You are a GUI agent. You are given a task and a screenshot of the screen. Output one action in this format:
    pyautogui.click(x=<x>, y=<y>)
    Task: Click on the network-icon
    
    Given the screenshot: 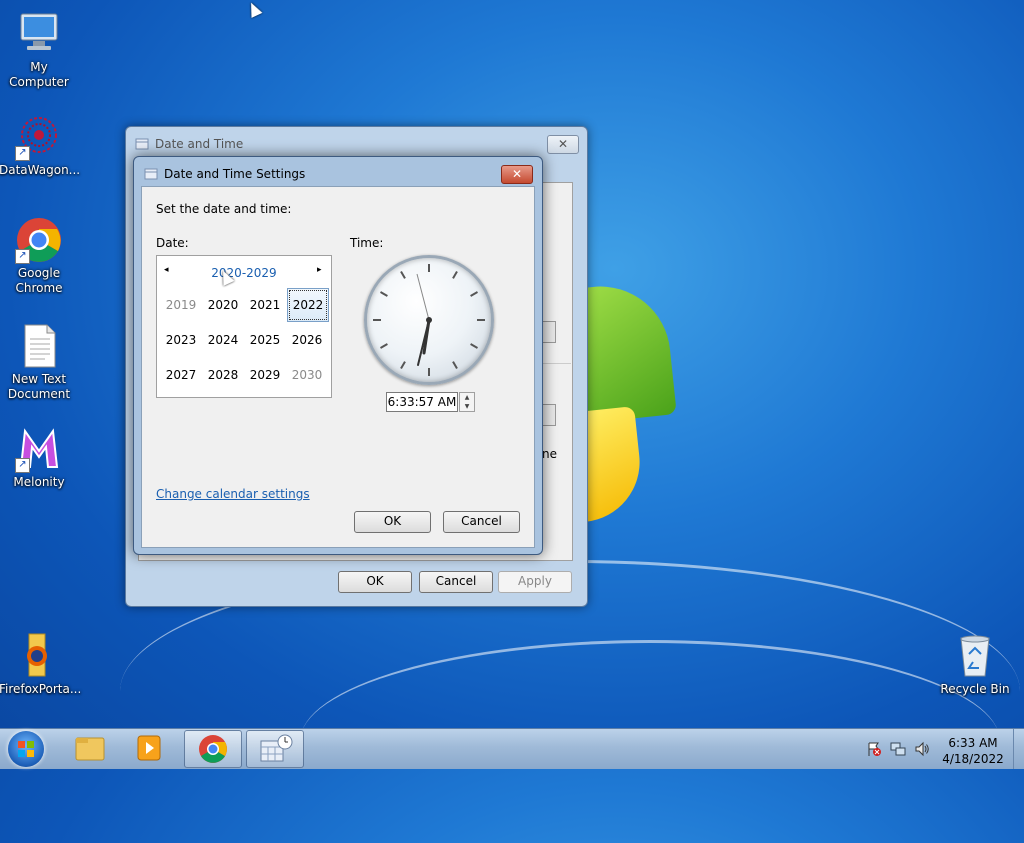 What is the action you would take?
    pyautogui.click(x=898, y=751)
    